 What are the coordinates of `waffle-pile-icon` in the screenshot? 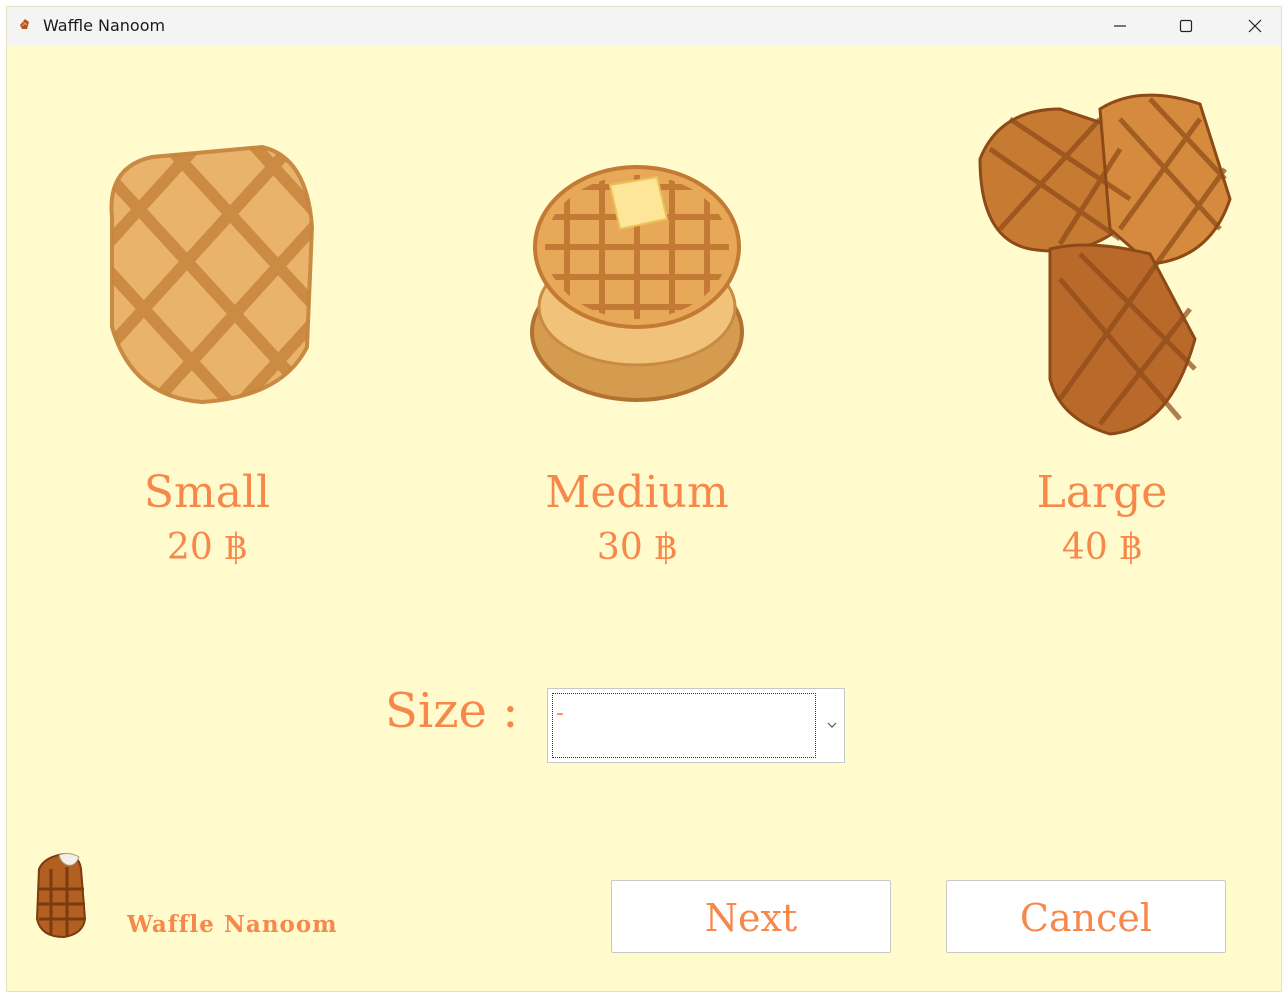 It's located at (1104, 264).